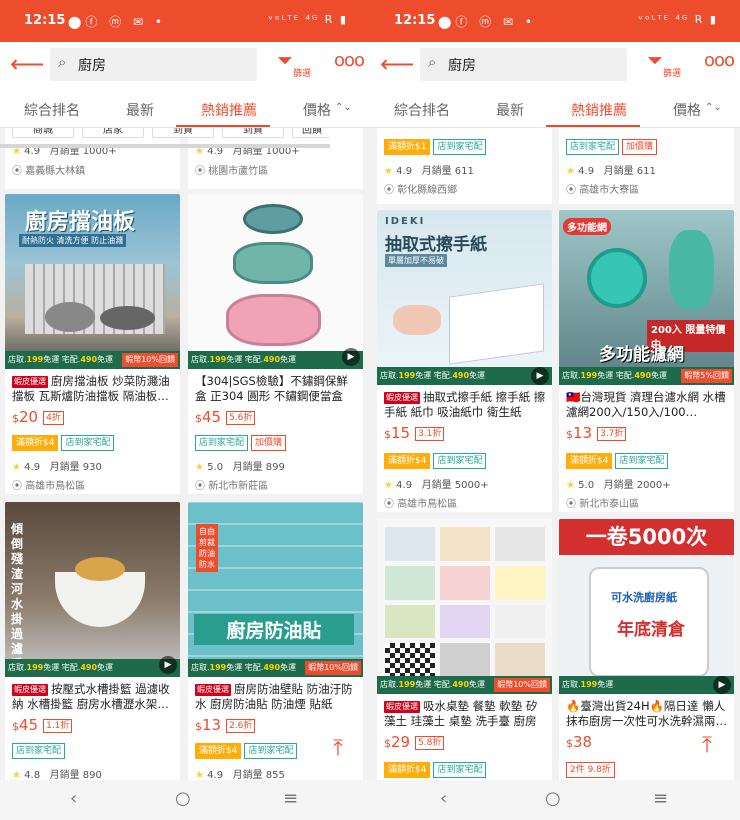  What do you see at coordinates (274, 629) in the screenshot?
I see `image-headline: 廚房防油貼` at bounding box center [274, 629].